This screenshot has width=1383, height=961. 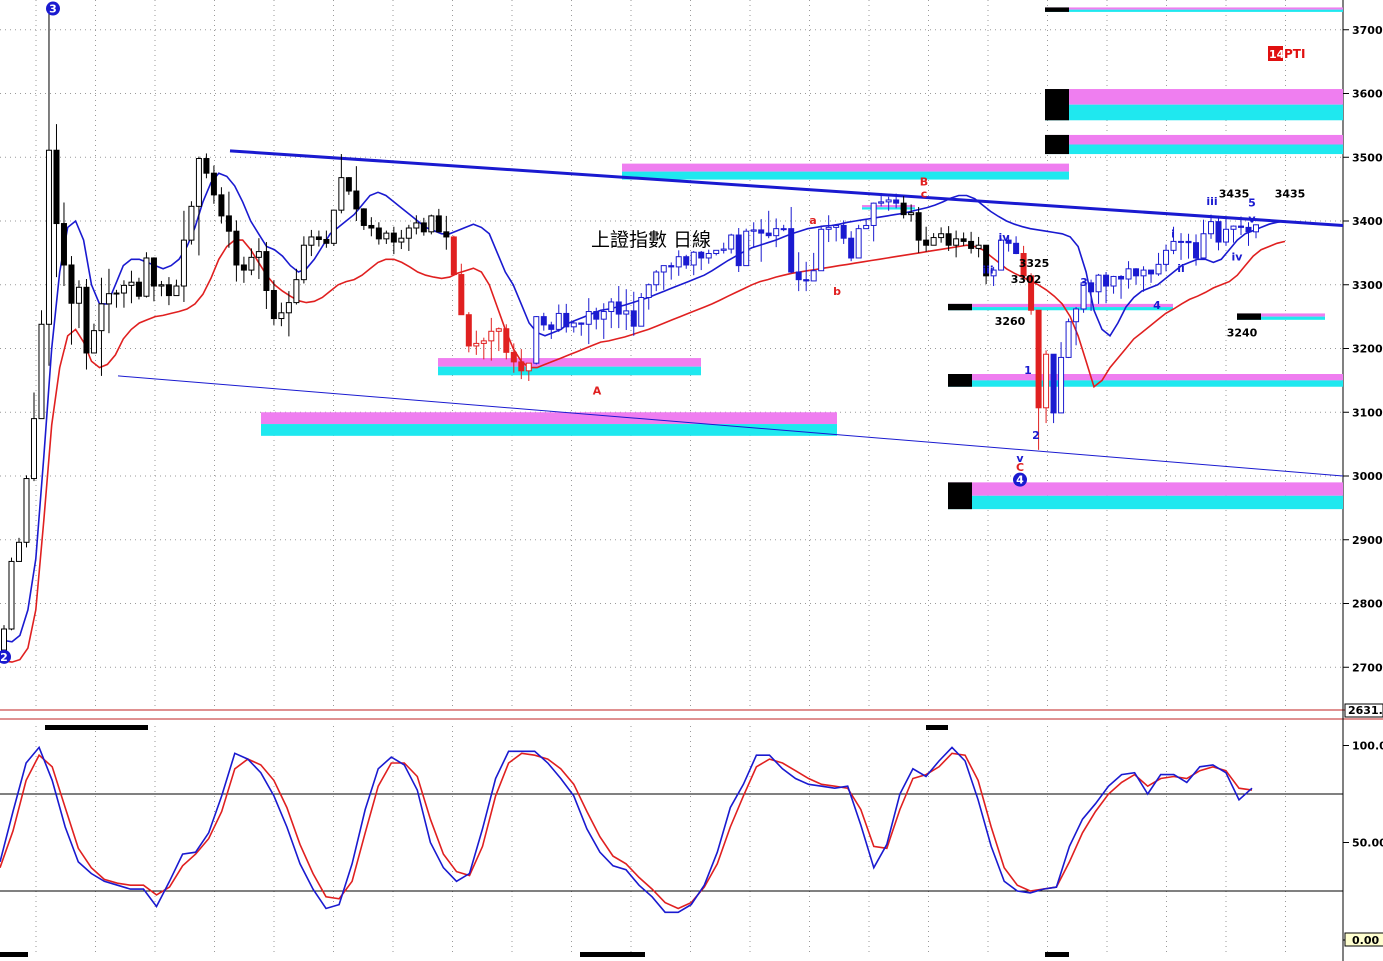 What do you see at coordinates (1367, 843) in the screenshot?
I see `stoch-tick-label: 50.00` at bounding box center [1367, 843].